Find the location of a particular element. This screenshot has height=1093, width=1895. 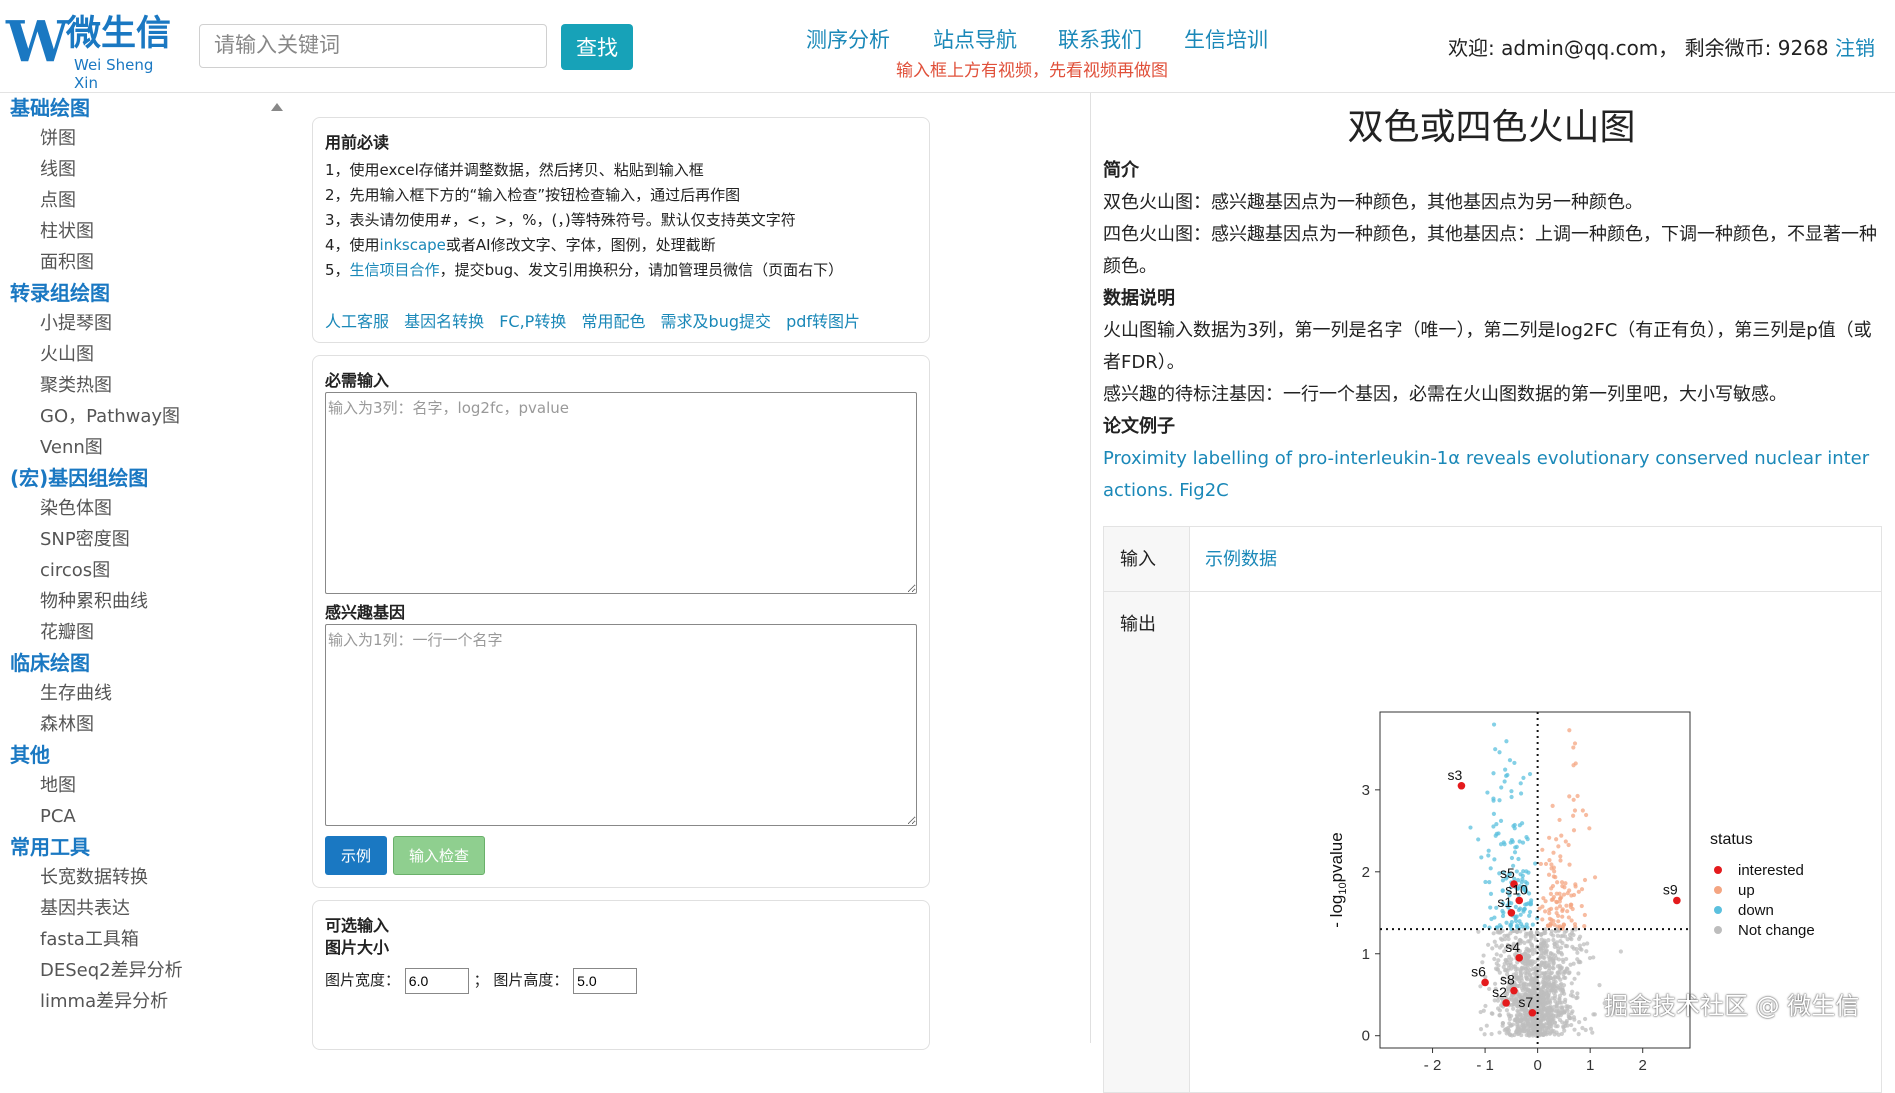

sidebar-item: GO，Pathway图 is located at coordinates (166, 416).